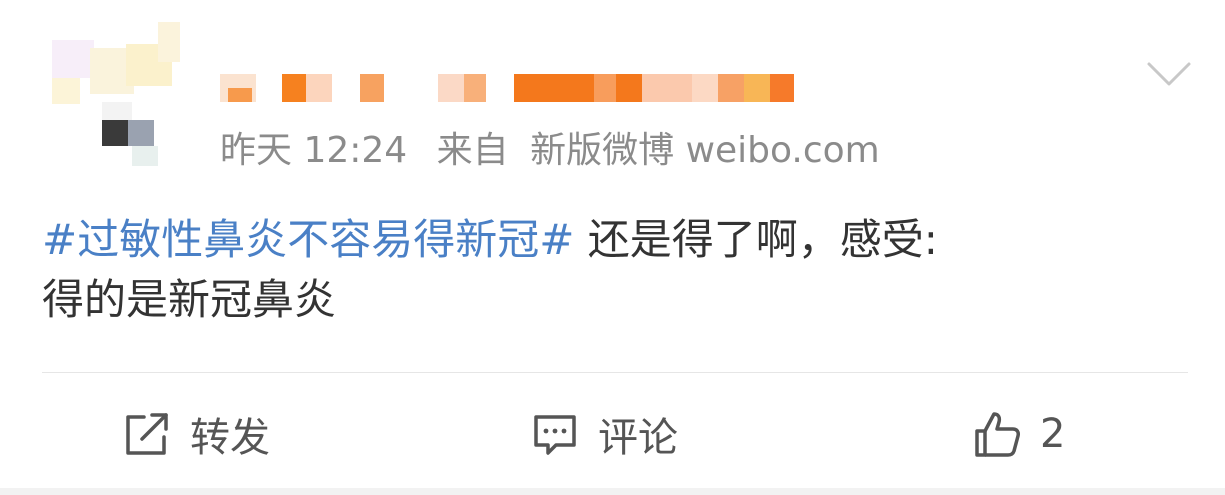  I want to click on comment-button: 评论, so click(604, 434).